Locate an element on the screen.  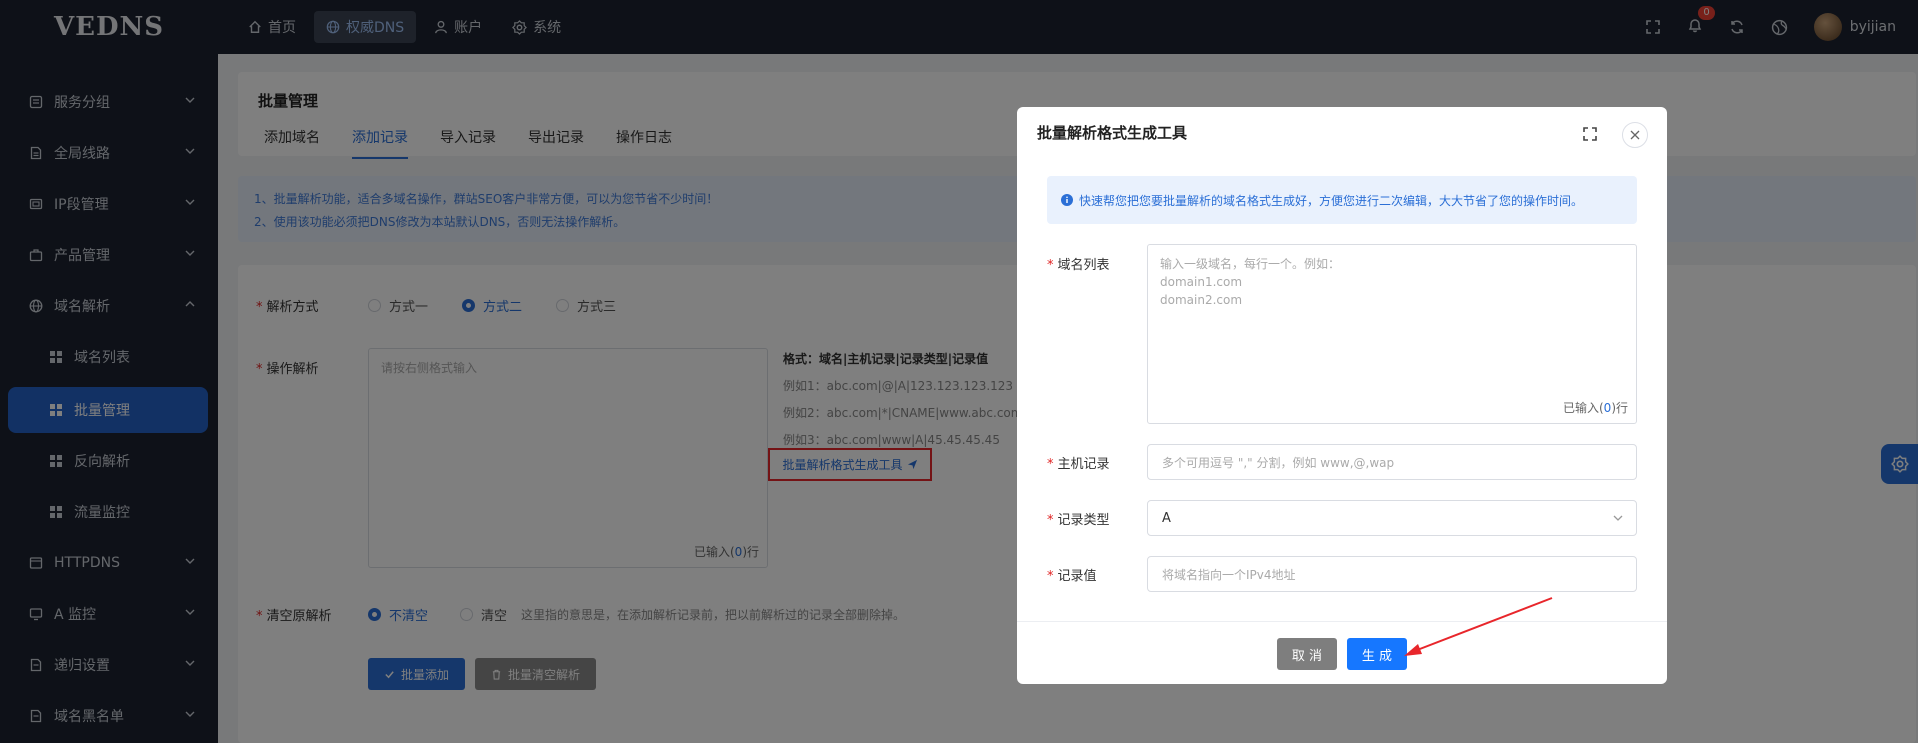
type-select: A is located at coordinates (1392, 518).